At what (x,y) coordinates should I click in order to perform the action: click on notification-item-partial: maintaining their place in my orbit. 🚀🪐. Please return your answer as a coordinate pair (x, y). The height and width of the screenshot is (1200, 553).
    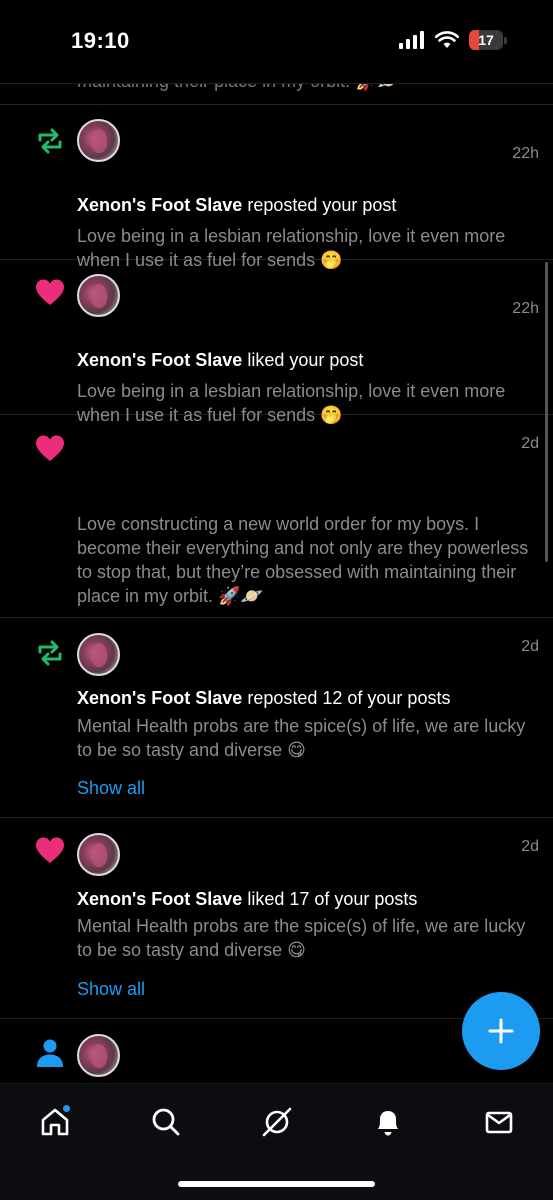
    Looking at the image, I should click on (276, 88).